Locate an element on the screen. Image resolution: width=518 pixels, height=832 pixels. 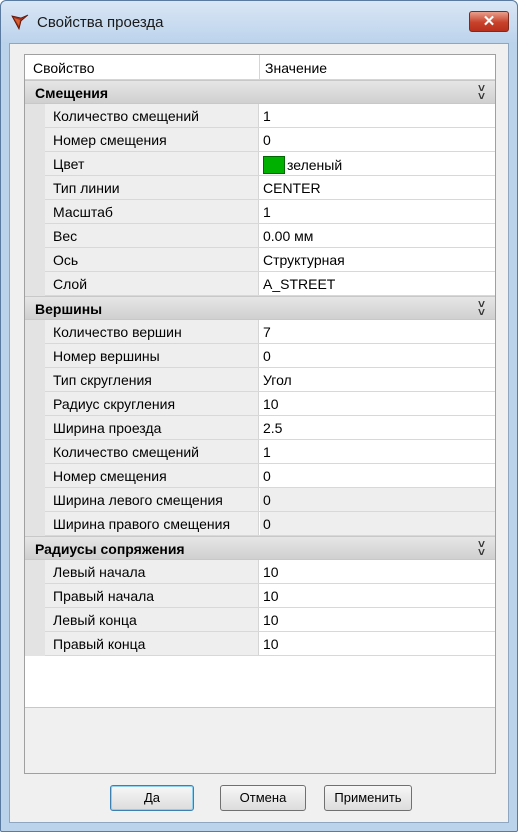
property-value: CENTER is located at coordinates (377, 187).